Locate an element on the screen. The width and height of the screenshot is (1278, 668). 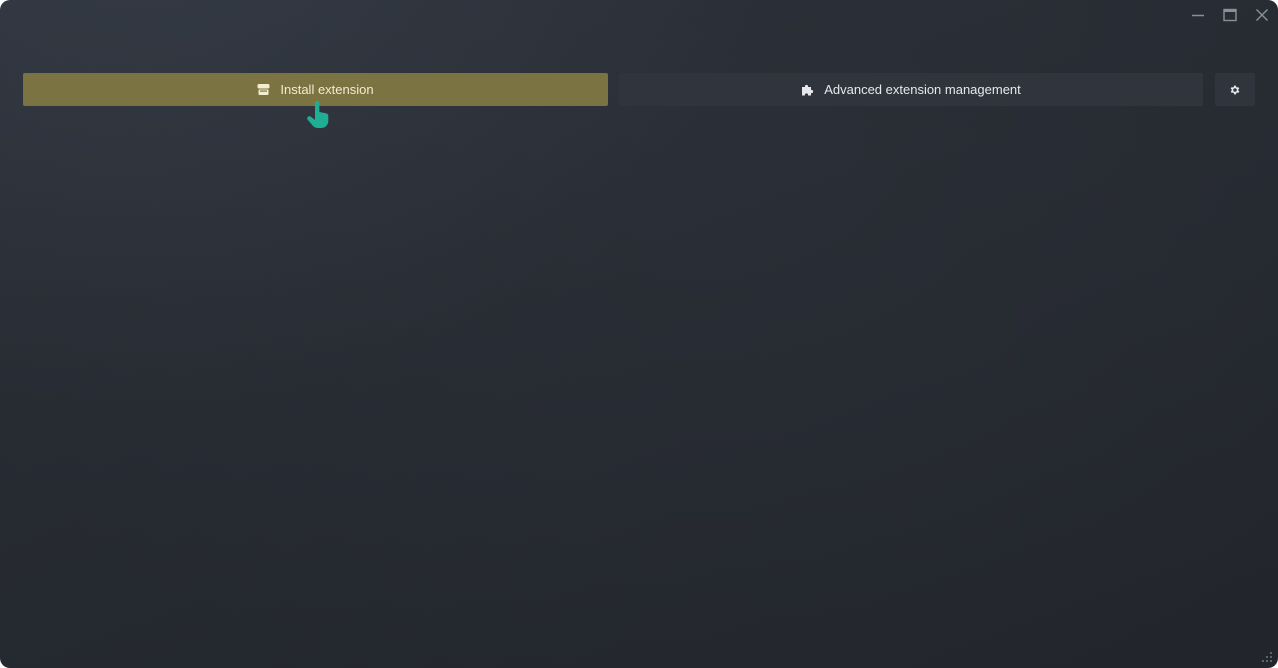
puzzle-icon is located at coordinates (807, 89).